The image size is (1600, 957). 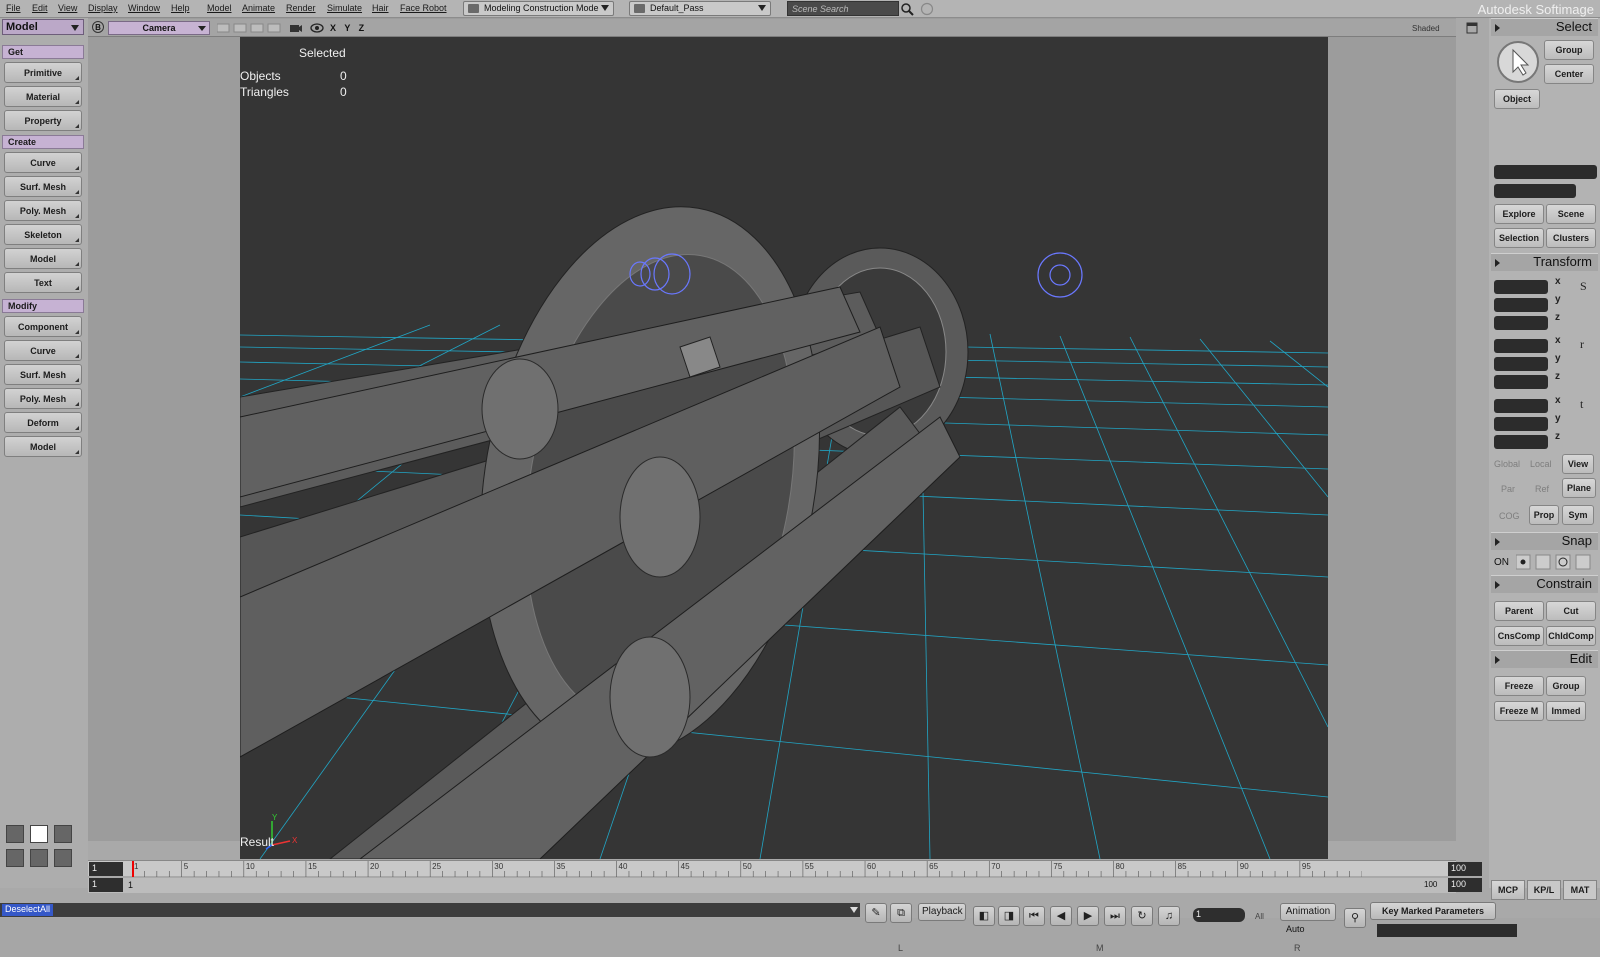 I want to click on cut-button: Cut, so click(x=1571, y=611).